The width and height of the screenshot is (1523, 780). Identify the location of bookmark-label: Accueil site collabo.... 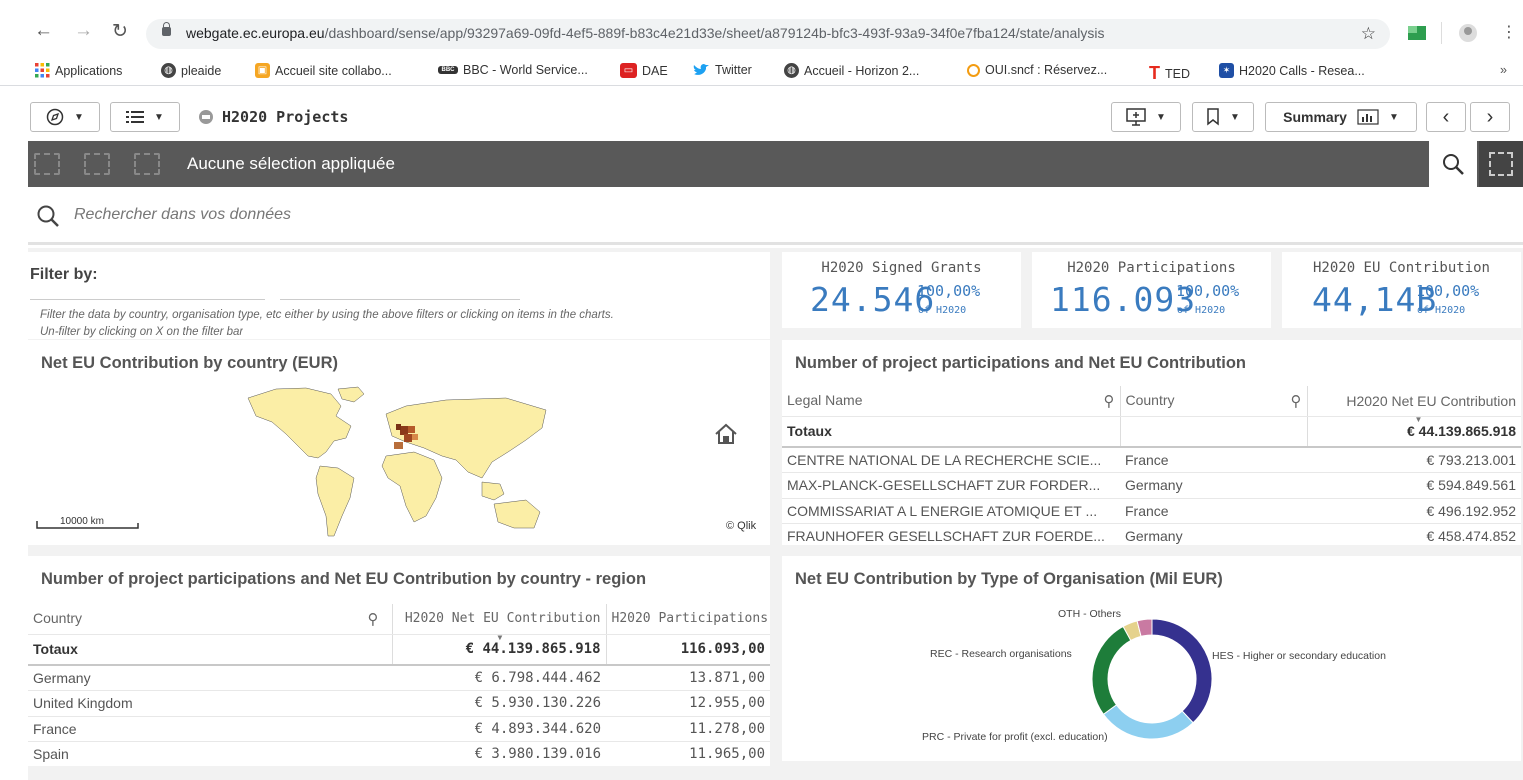
(333, 70).